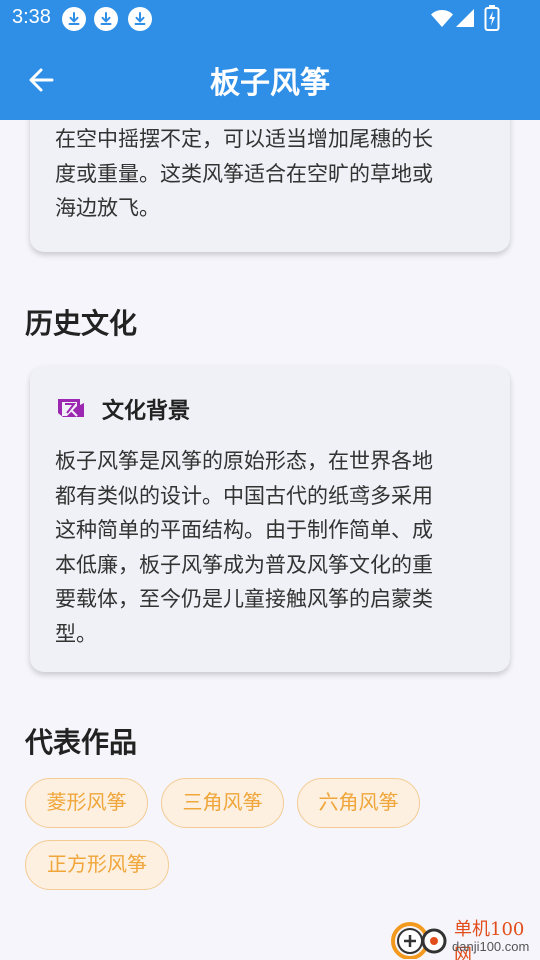 This screenshot has height=960, width=540. What do you see at coordinates (270, 19) in the screenshot?
I see `status-bar: 3:38` at bounding box center [270, 19].